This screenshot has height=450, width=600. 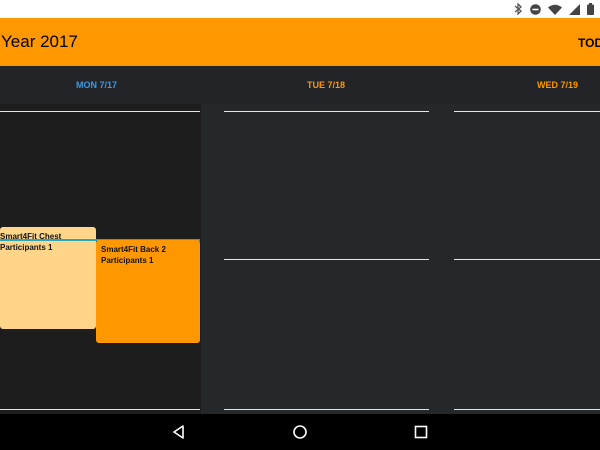 I want to click on bluetooth-icon, so click(x=518, y=9).